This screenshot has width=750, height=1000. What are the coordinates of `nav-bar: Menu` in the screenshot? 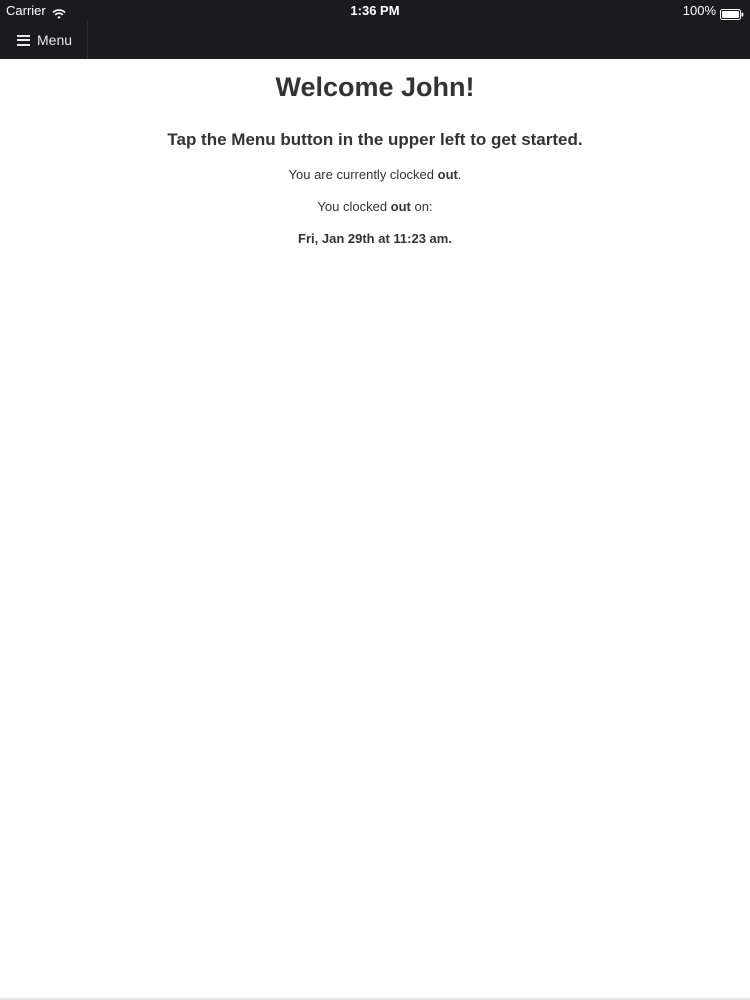 It's located at (375, 40).